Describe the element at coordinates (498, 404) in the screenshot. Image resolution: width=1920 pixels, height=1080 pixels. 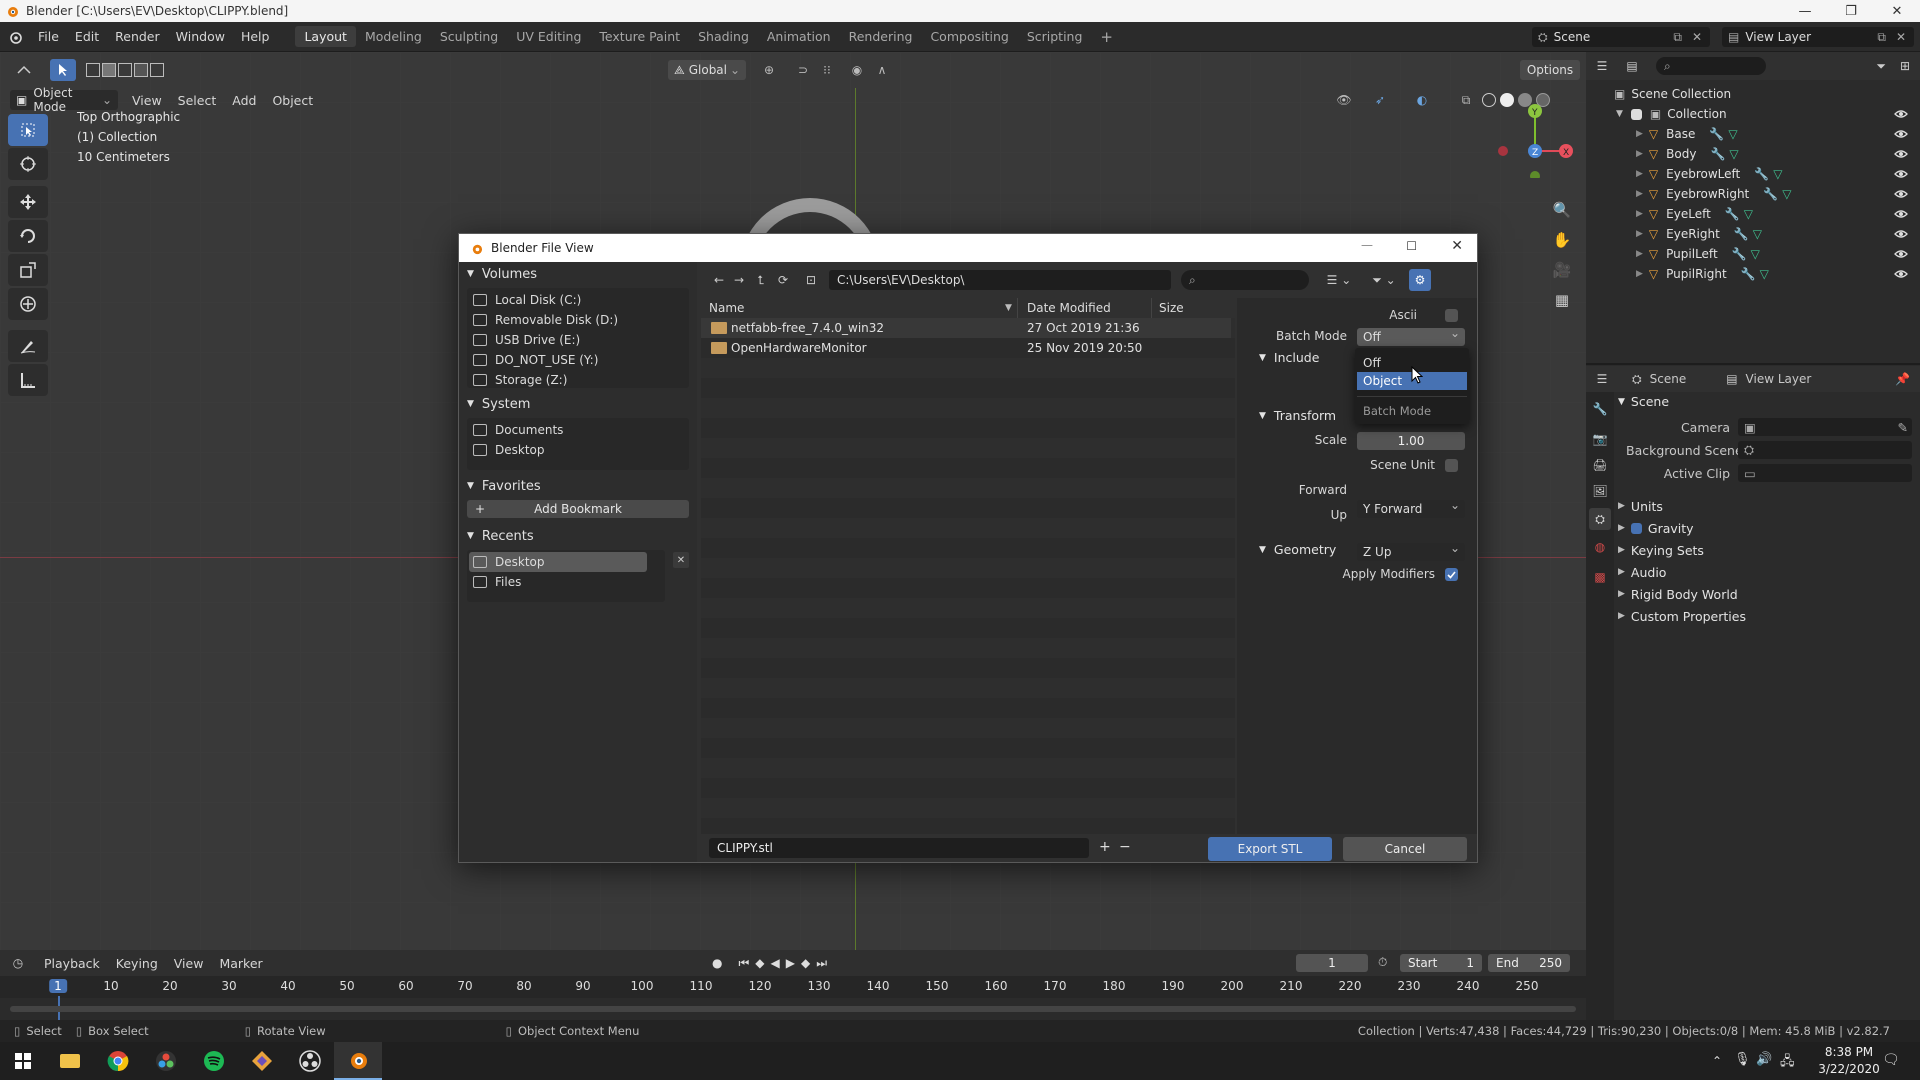
I see `system-header: ▼ System` at that location.